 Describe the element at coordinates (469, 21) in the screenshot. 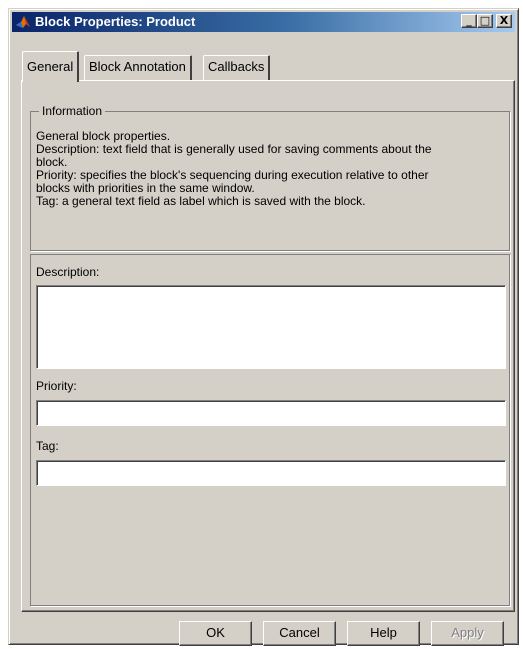

I see `minimize-button: _` at that location.